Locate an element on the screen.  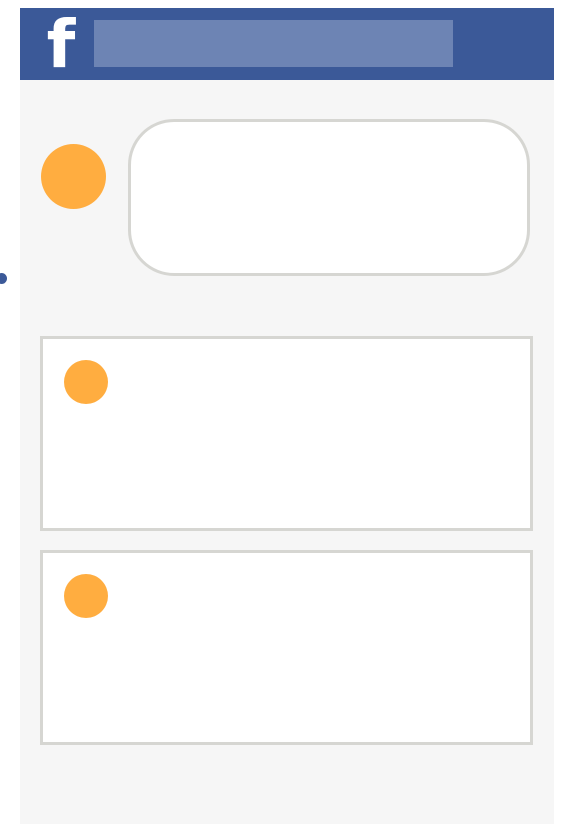
top-bar: f is located at coordinates (287, 44).